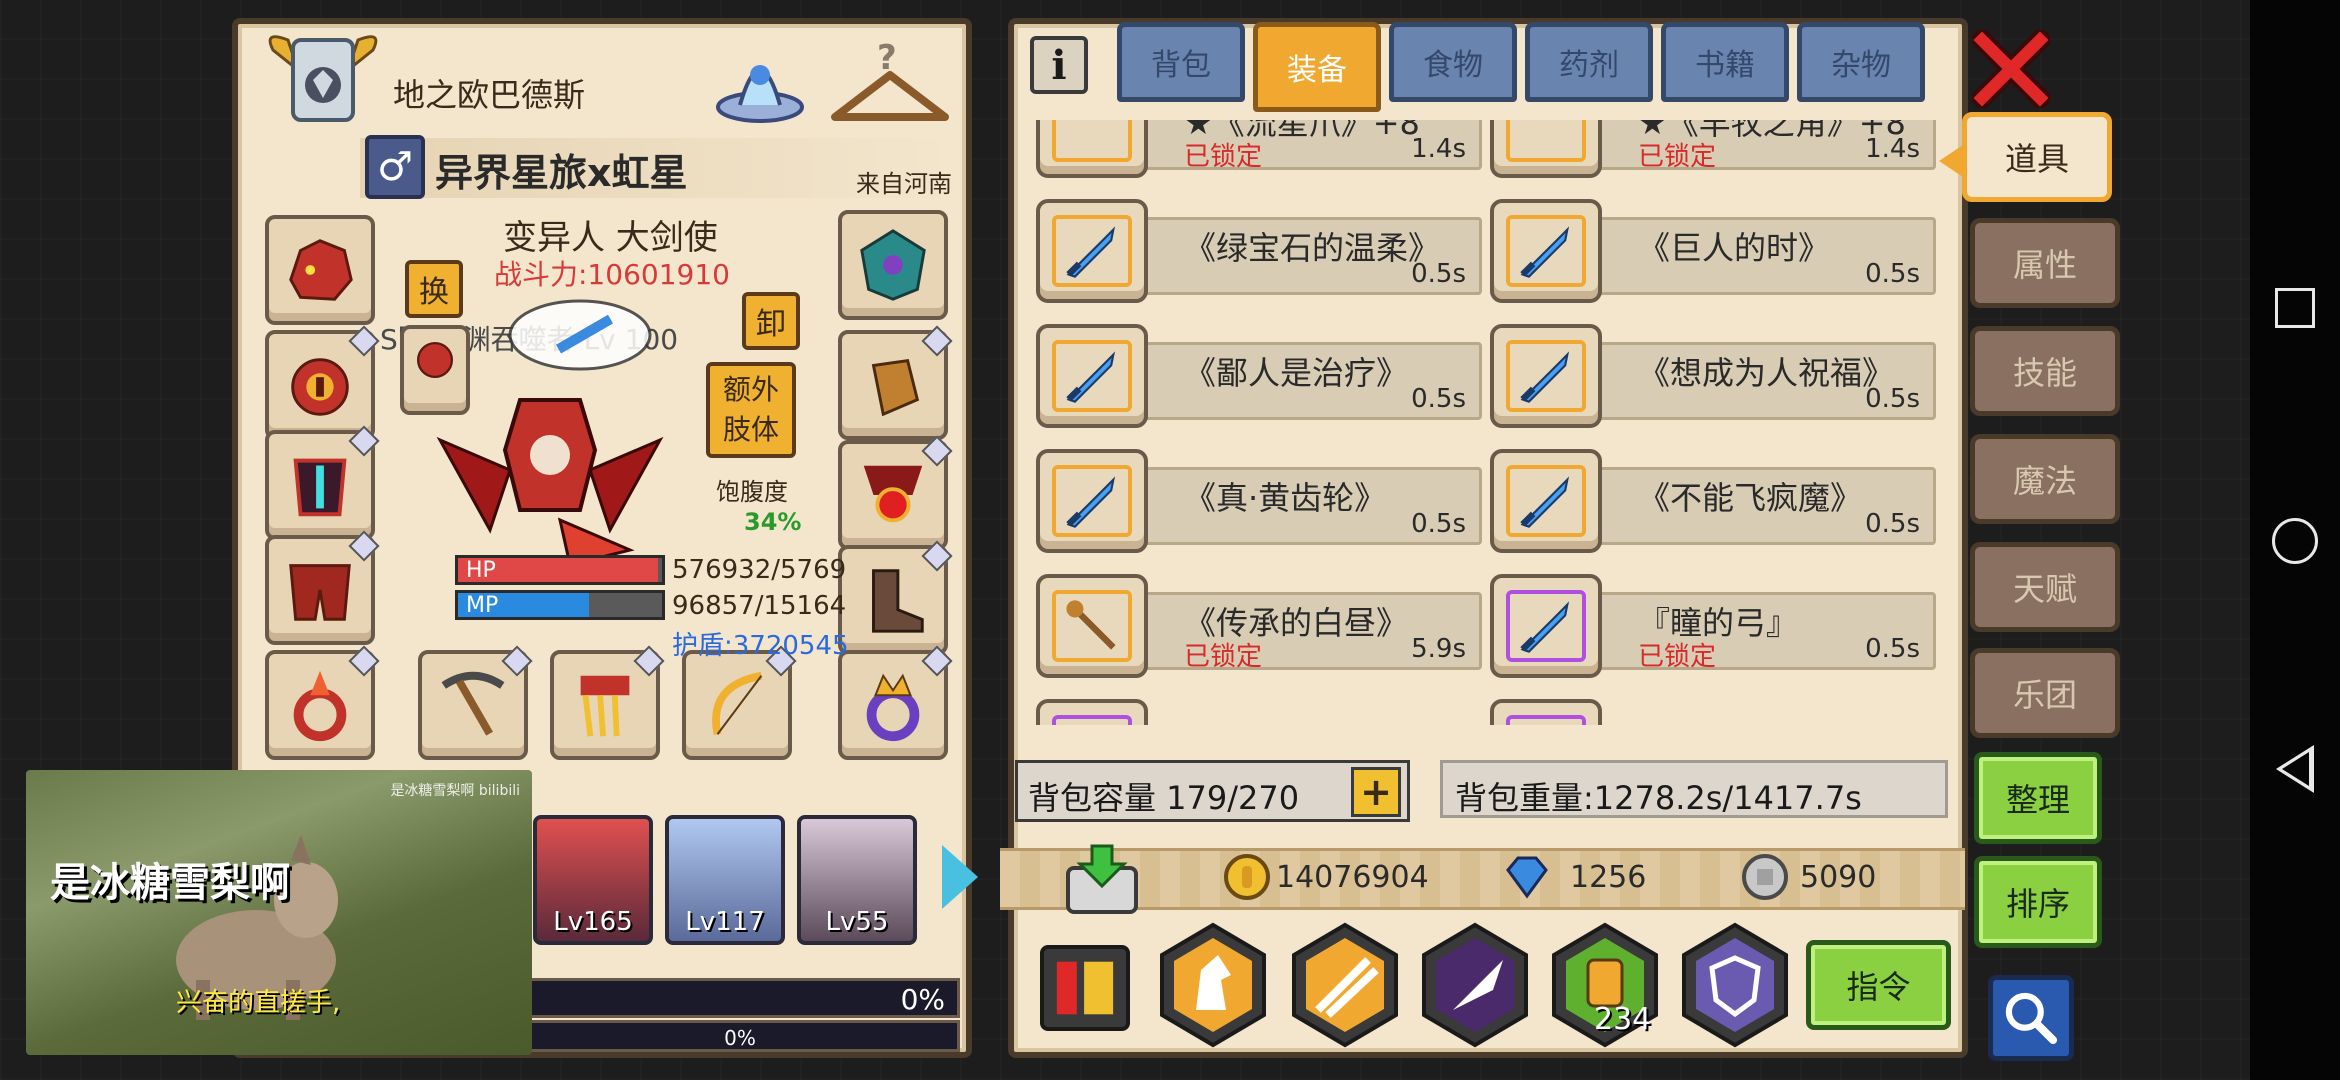 The width and height of the screenshot is (2340, 1080). What do you see at coordinates (395, 167) in the screenshot?
I see `male-gender-icon: ♂` at bounding box center [395, 167].